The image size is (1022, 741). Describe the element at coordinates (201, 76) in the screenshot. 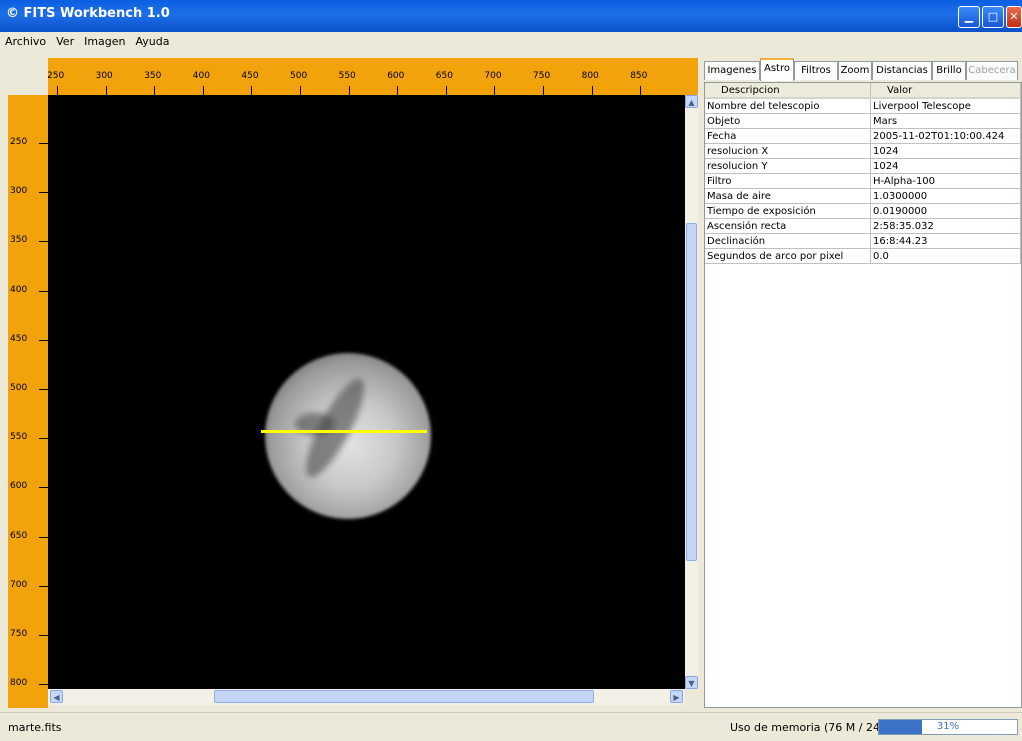

I see `x-ruler-label: 400` at that location.